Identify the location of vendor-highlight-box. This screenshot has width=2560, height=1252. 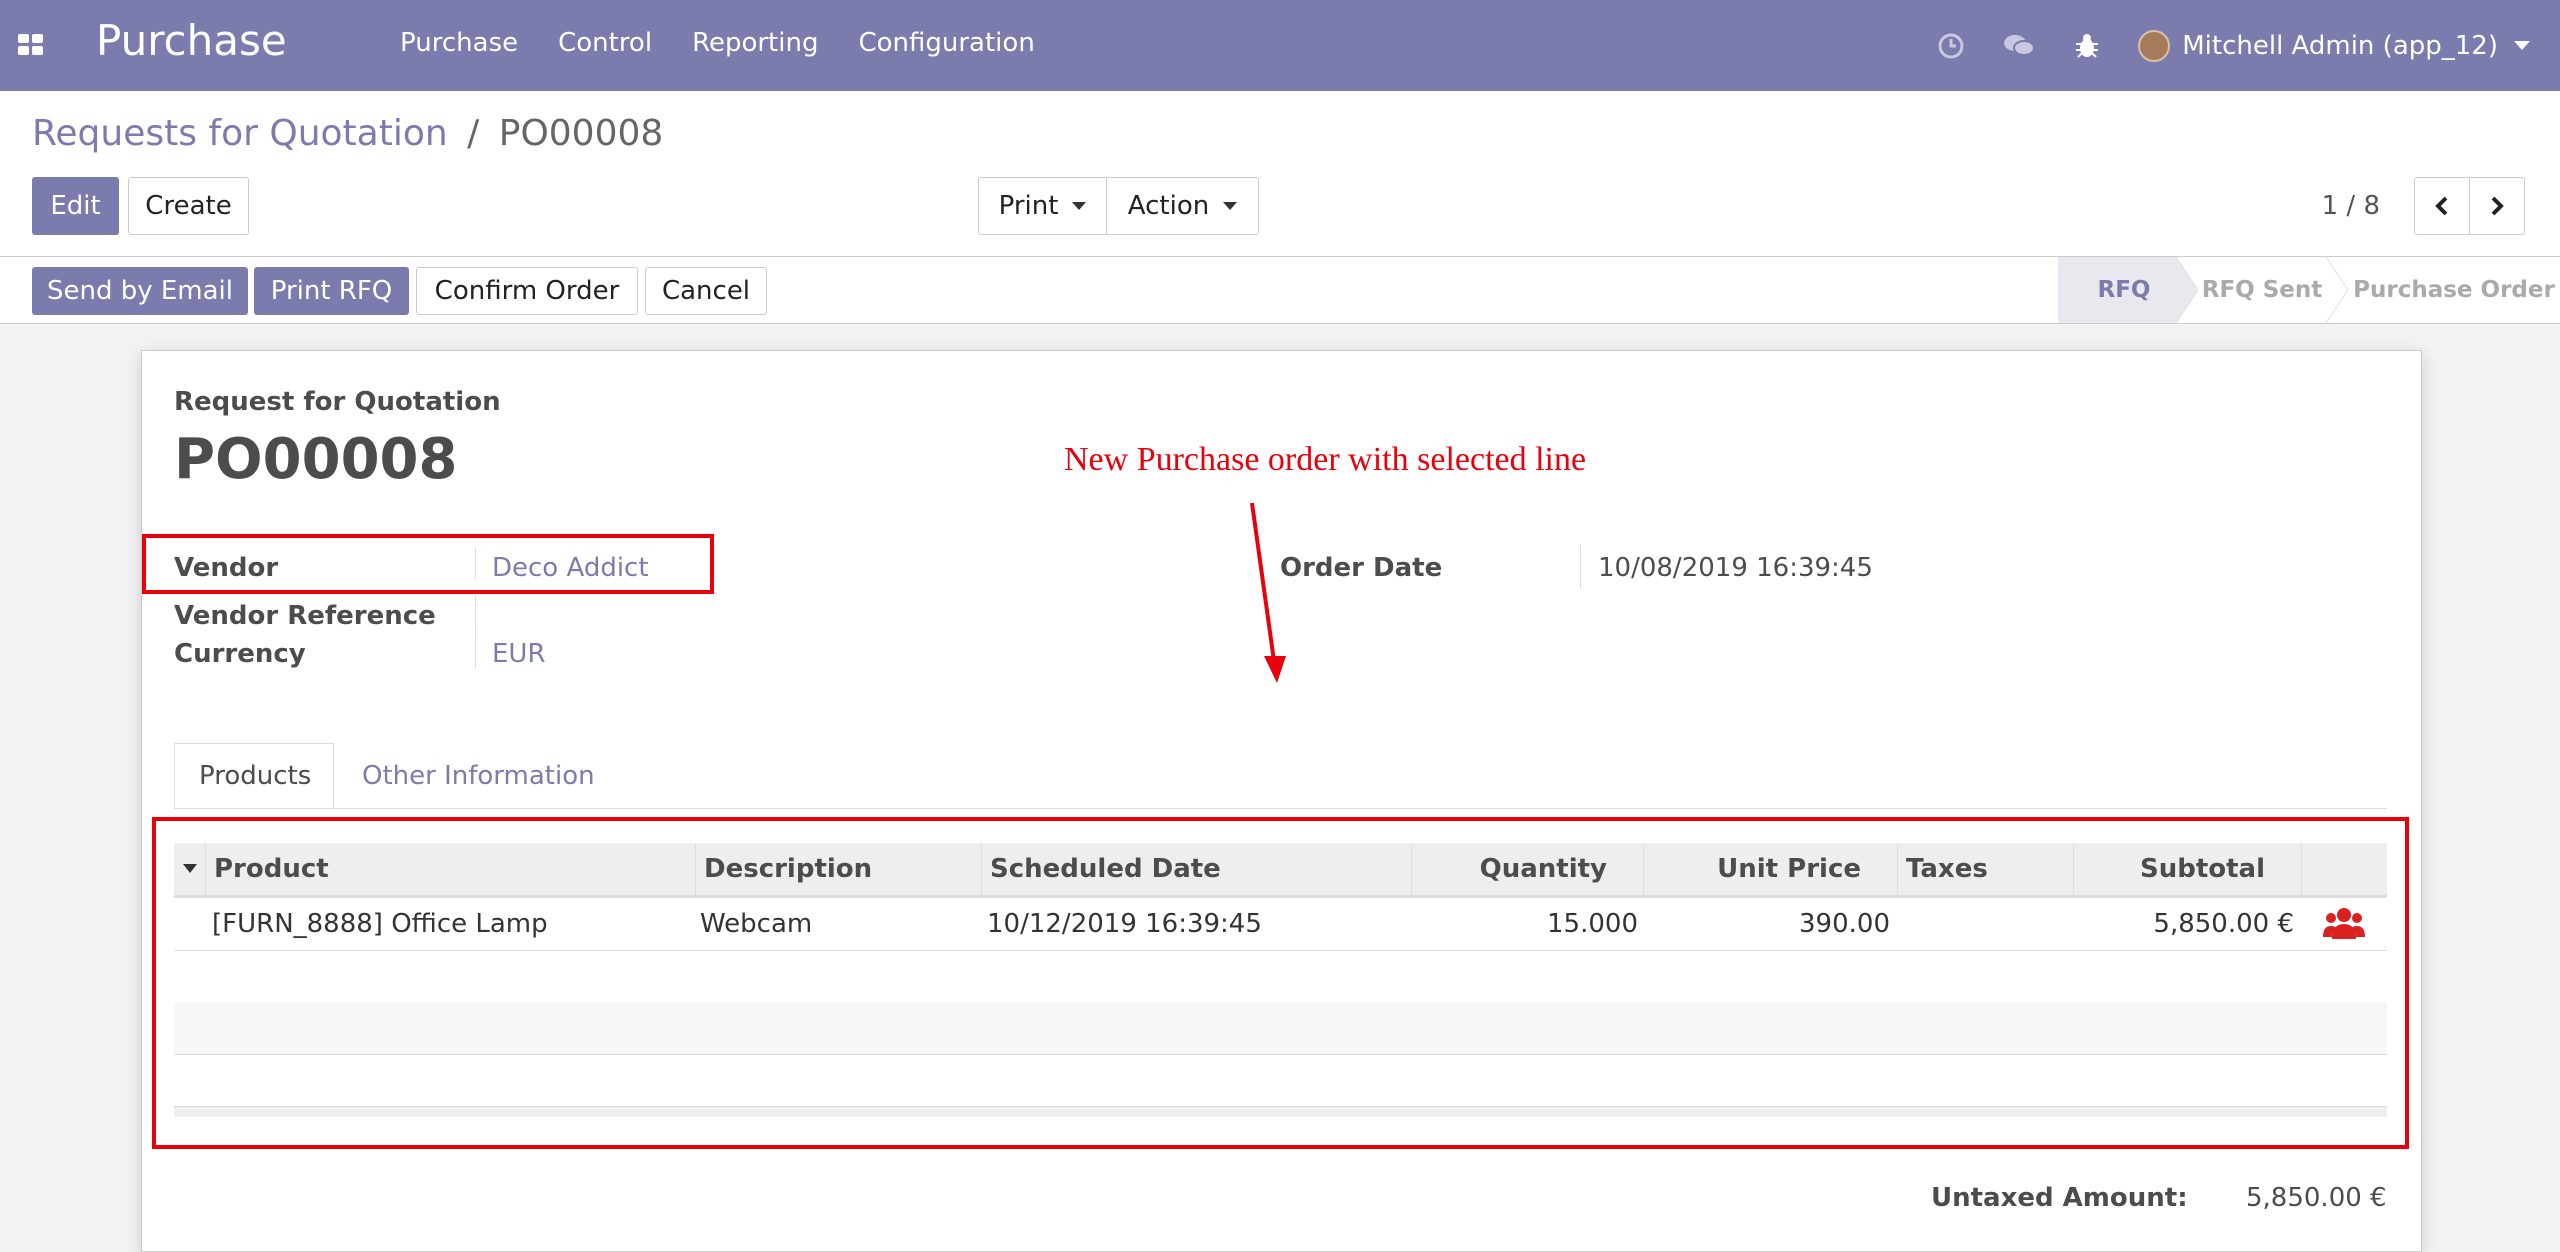
(428, 564).